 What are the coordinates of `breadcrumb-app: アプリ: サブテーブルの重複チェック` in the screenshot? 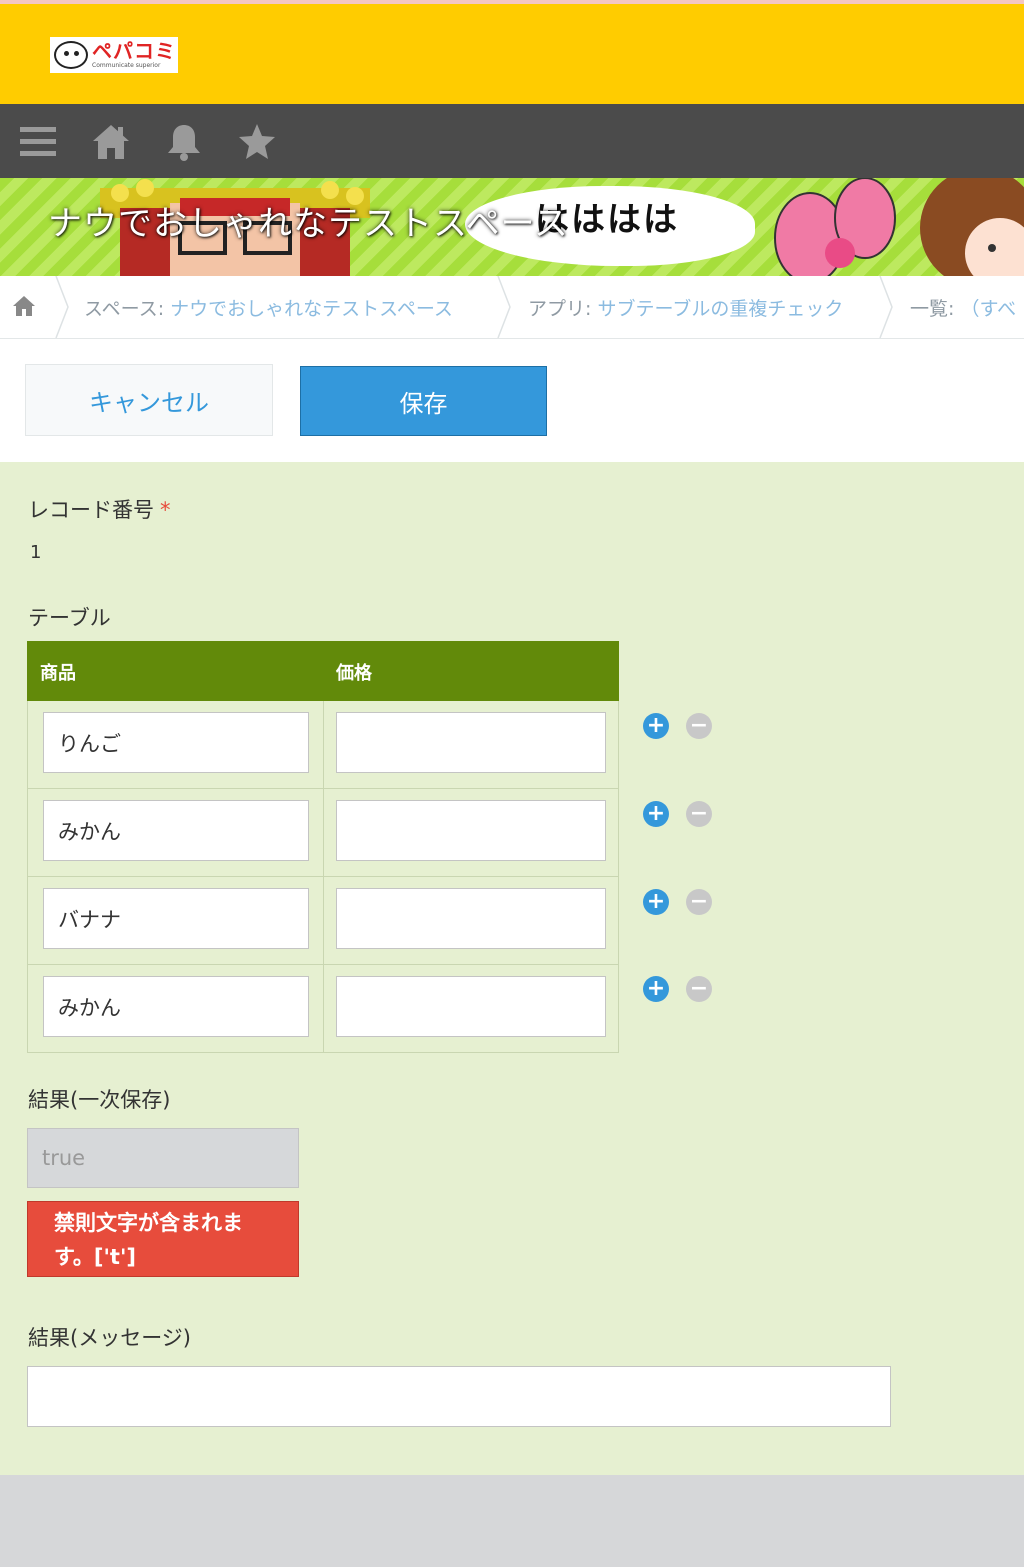 It's located at (685, 307).